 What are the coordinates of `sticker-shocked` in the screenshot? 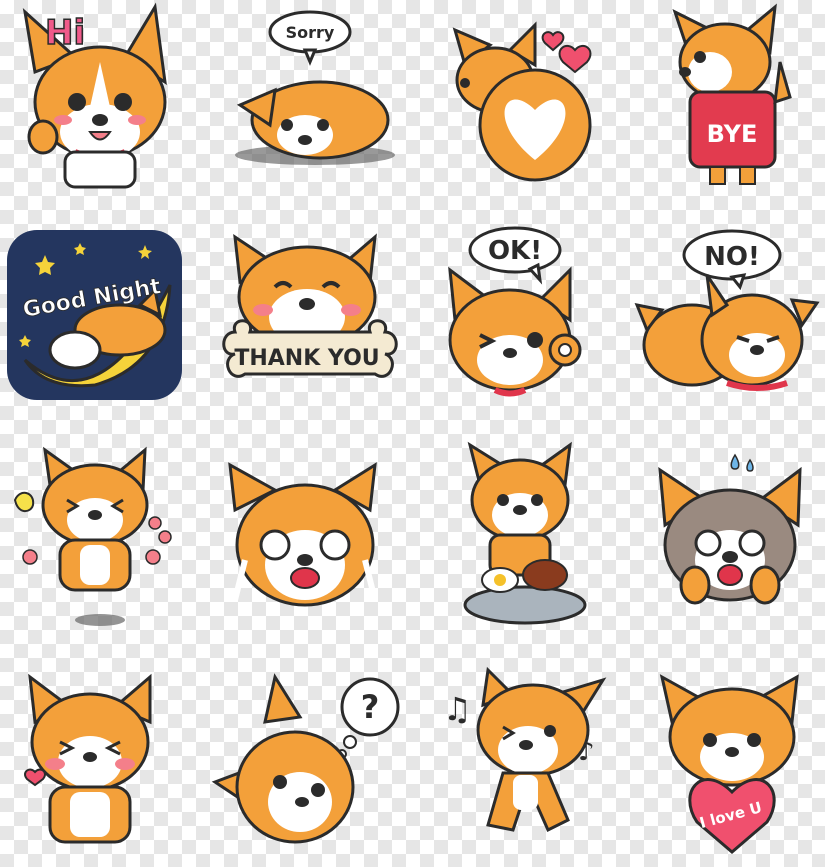 It's located at (737, 542).